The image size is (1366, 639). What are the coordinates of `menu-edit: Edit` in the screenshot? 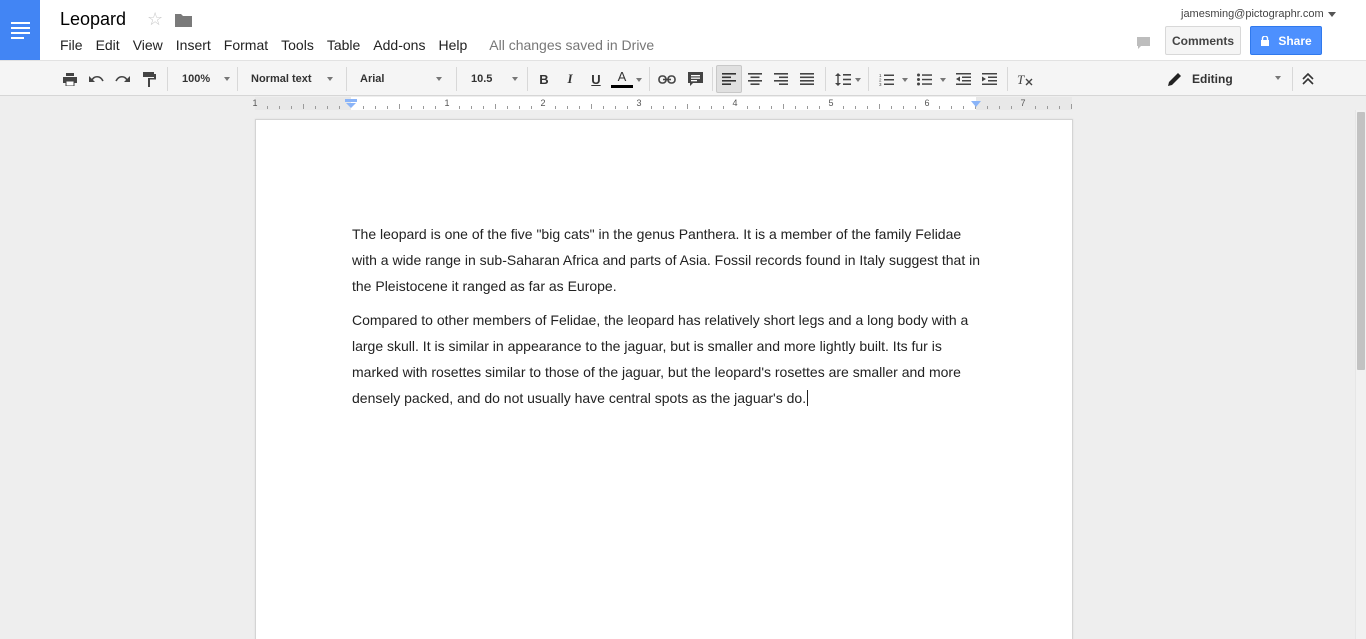 It's located at (108, 45).